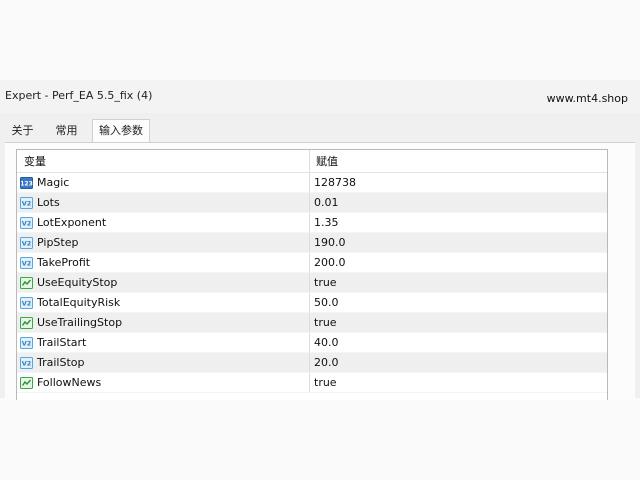  I want to click on table-row: 123 Magic 128738, so click(312, 183).